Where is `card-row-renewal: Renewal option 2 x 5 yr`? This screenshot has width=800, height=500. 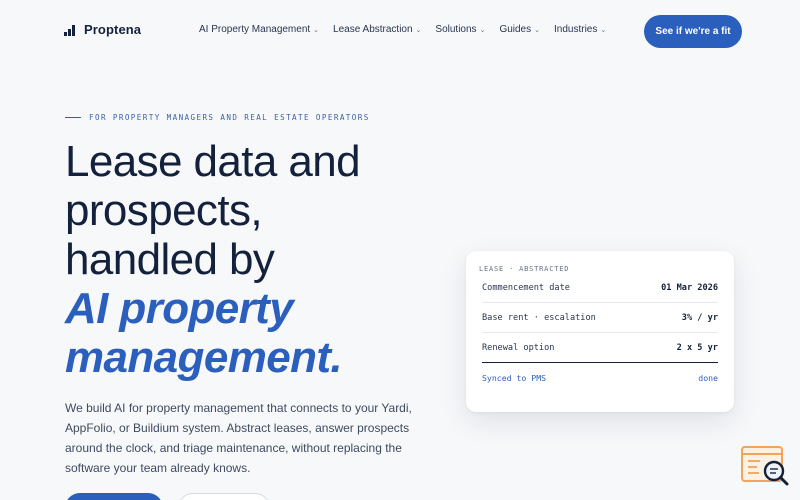 card-row-renewal: Renewal option 2 x 5 yr is located at coordinates (600, 348).